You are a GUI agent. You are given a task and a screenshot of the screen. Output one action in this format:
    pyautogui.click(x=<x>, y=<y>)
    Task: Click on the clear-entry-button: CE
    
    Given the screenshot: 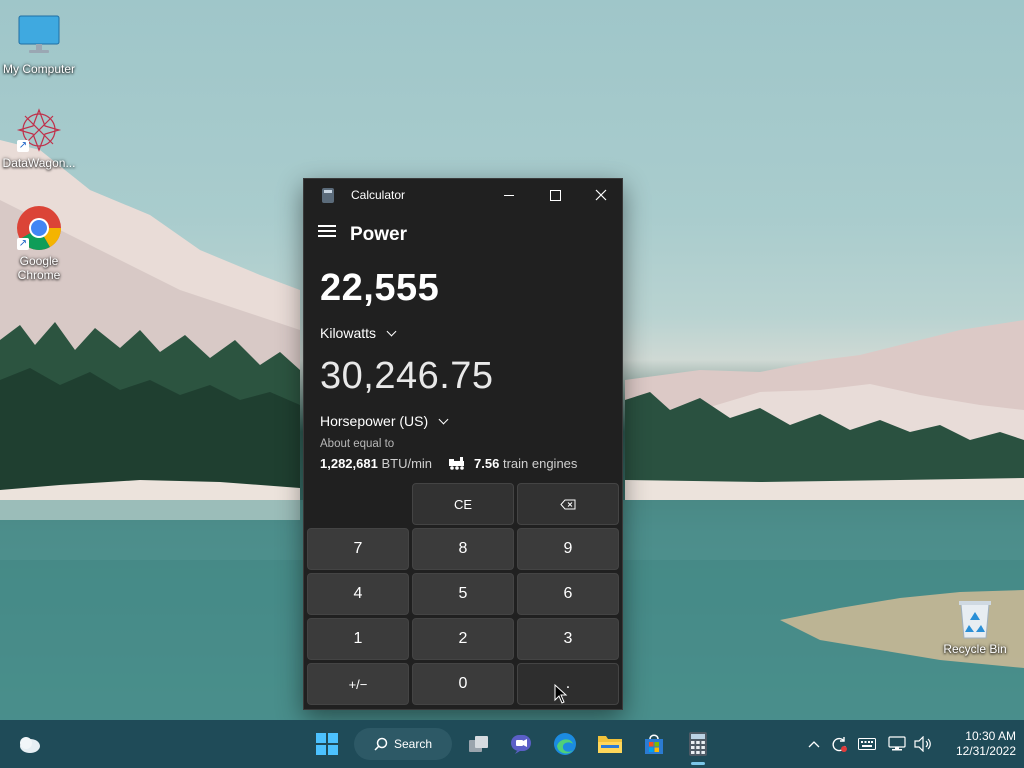 What is the action you would take?
    pyautogui.click(x=463, y=504)
    